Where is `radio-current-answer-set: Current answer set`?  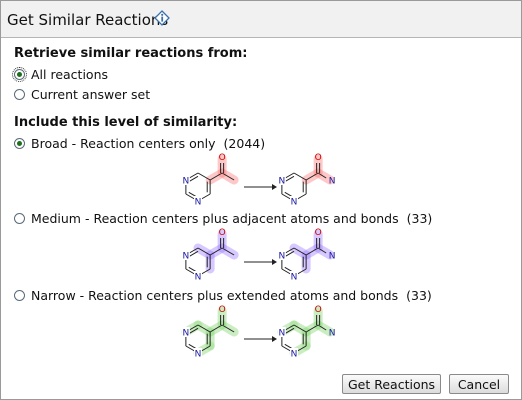
radio-current-answer-set: Current answer set is located at coordinates (82, 94).